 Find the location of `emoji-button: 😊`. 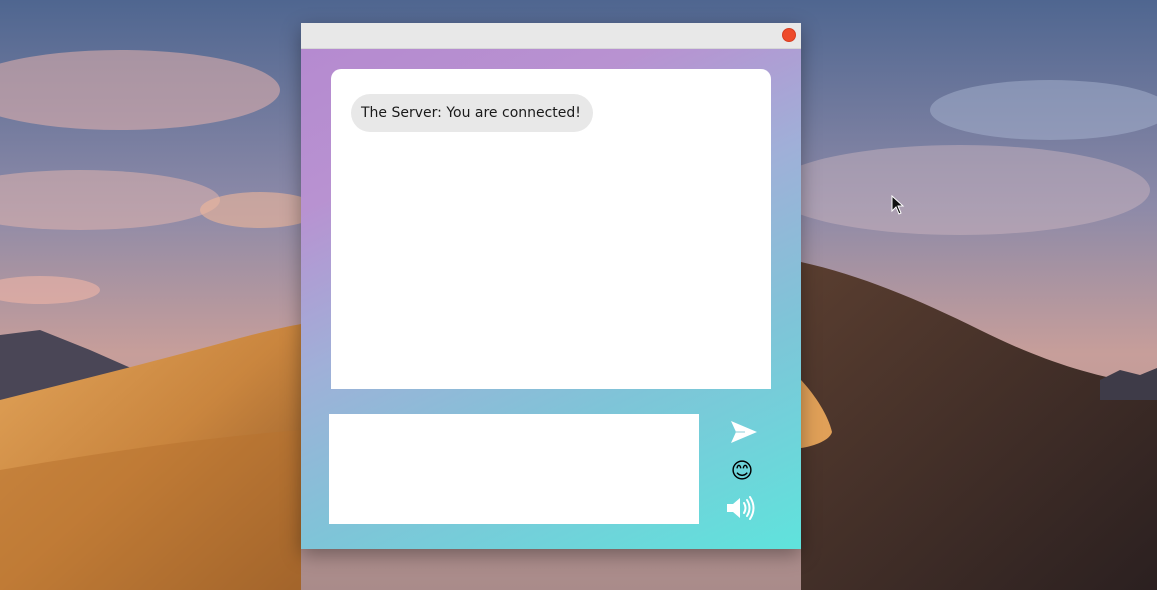

emoji-button: 😊 is located at coordinates (742, 472).